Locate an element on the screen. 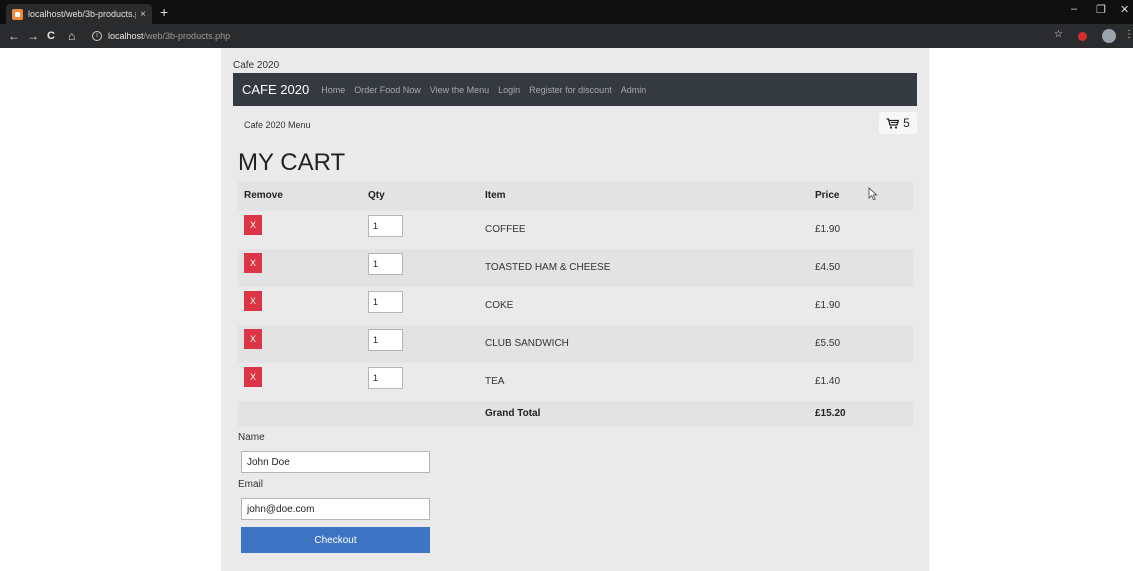 This screenshot has width=1133, height=571. item-price: £4.50 is located at coordinates (828, 267).